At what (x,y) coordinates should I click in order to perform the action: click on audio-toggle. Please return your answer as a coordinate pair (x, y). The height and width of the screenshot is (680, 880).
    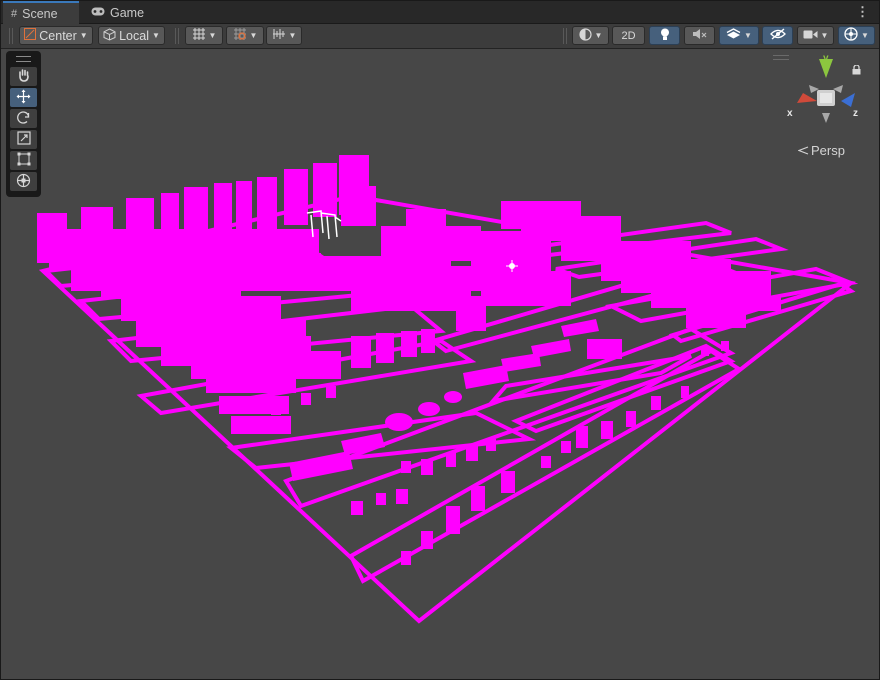
    Looking at the image, I should click on (699, 35).